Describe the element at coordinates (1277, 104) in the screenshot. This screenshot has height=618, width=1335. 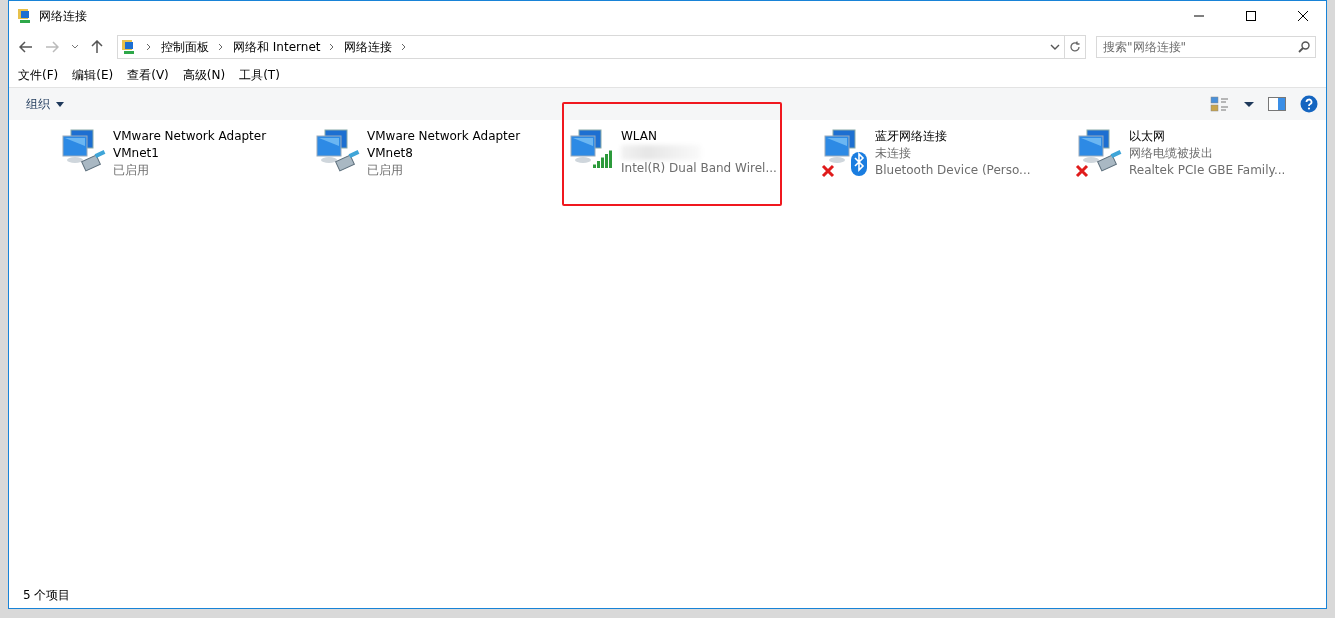
I see `preview-pane-icon` at that location.